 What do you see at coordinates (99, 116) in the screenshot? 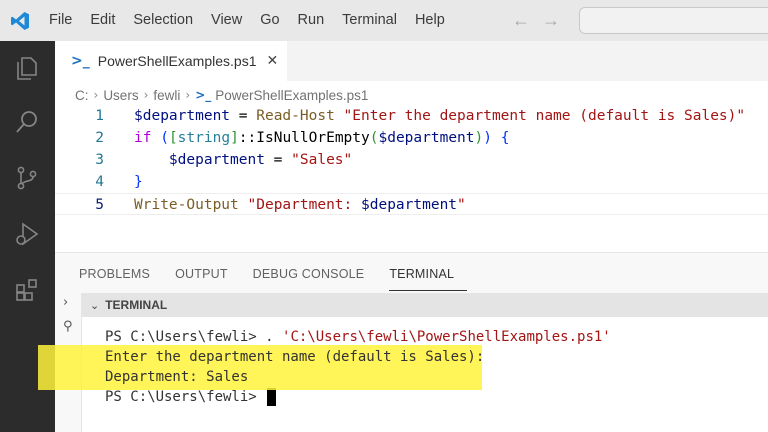
I see `line-number: 1` at bounding box center [99, 116].